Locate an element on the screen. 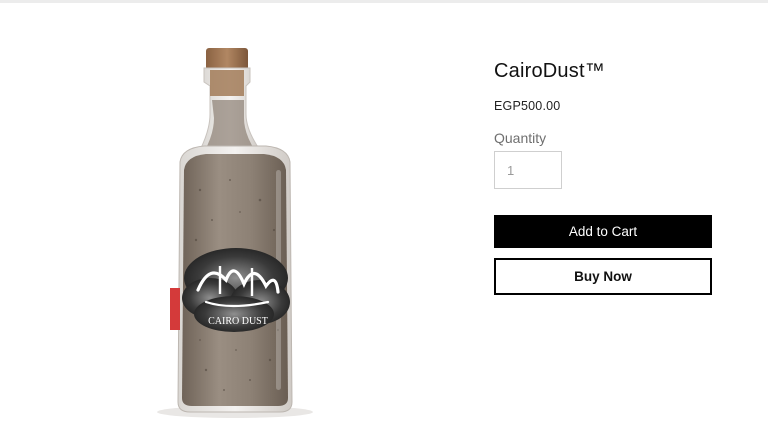  cork is located at coordinates (227, 59).